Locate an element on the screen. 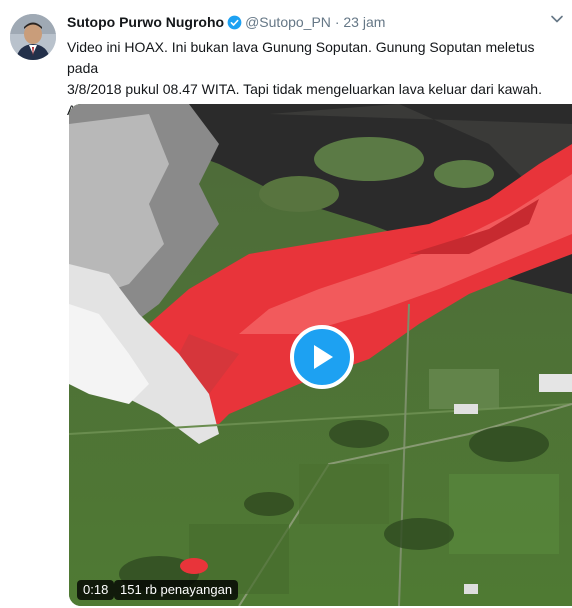 The width and height of the screenshot is (572, 608). avatar is located at coordinates (33, 37).